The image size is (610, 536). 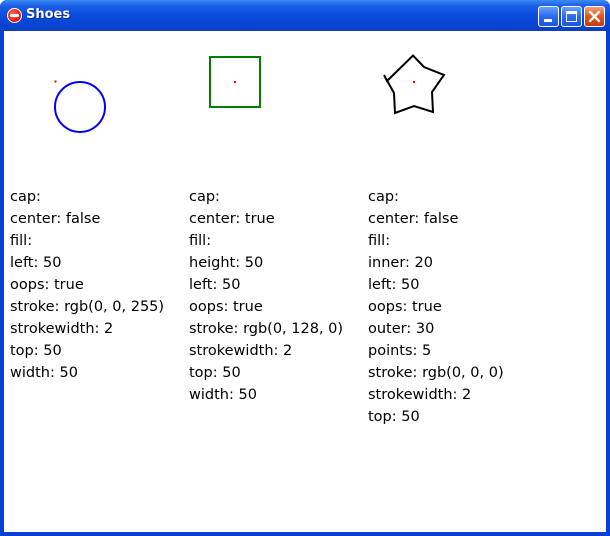 I want to click on close-button, so click(x=594, y=16).